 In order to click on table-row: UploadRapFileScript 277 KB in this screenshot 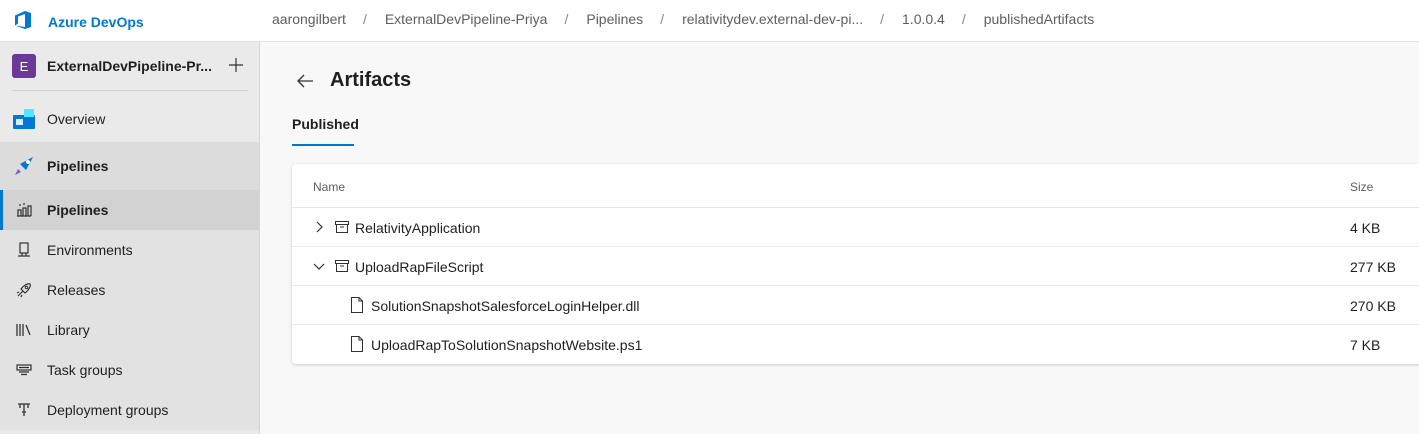, I will do `click(855, 266)`.